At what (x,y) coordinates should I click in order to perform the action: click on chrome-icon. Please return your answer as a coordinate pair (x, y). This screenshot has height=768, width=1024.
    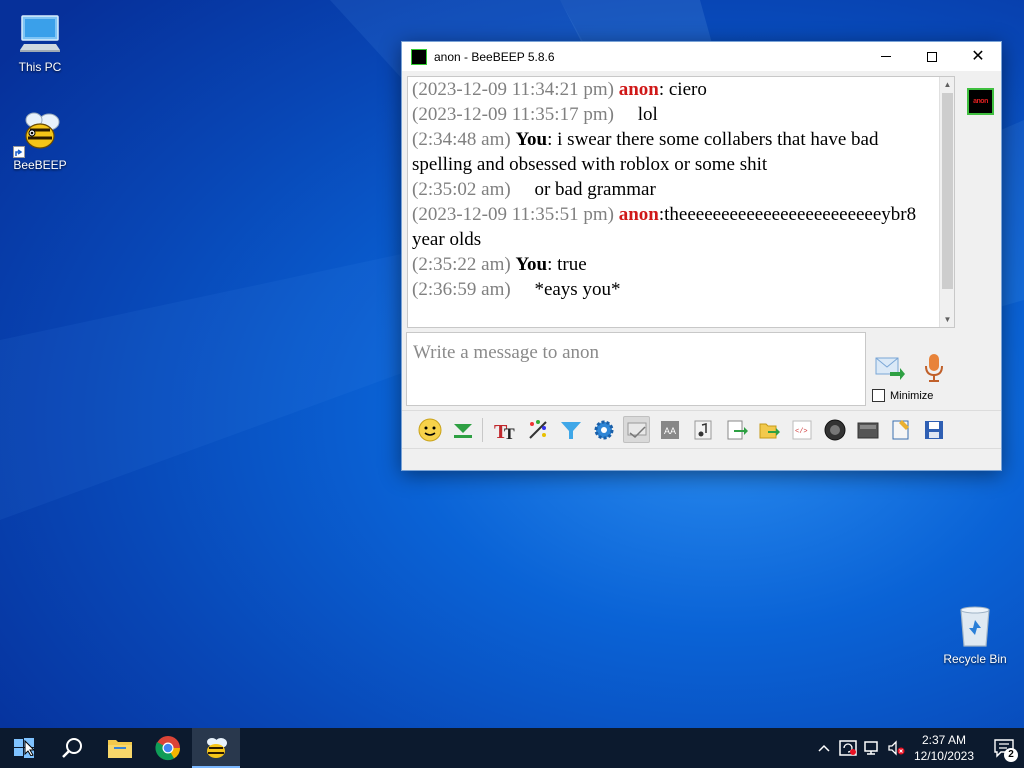
    Looking at the image, I should click on (167, 748).